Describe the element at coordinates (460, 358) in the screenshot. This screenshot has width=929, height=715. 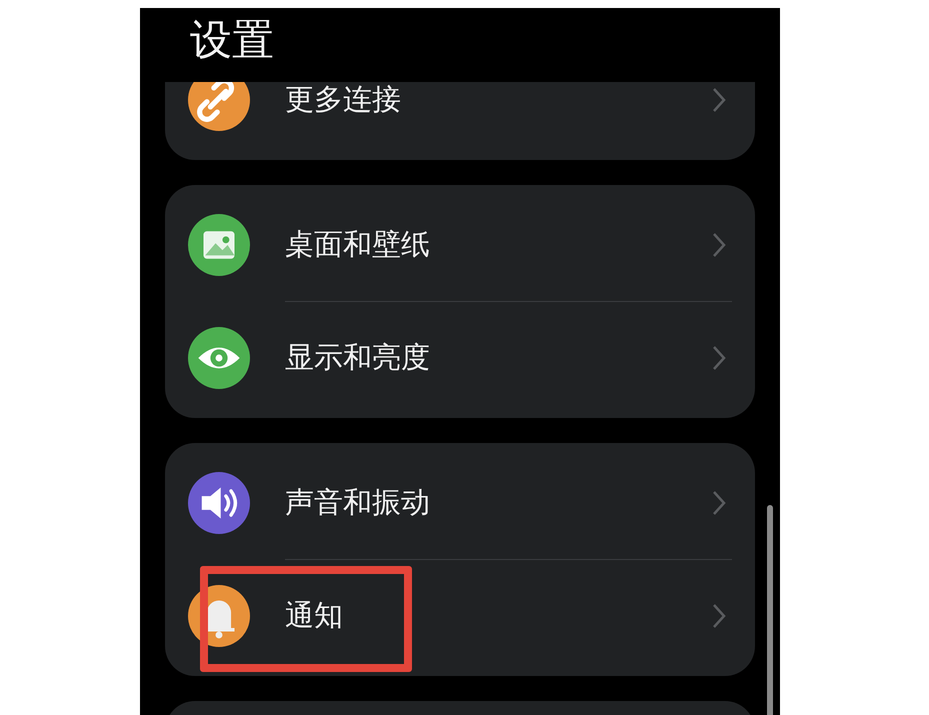
I see `settings-item: 显示和亮度` at that location.